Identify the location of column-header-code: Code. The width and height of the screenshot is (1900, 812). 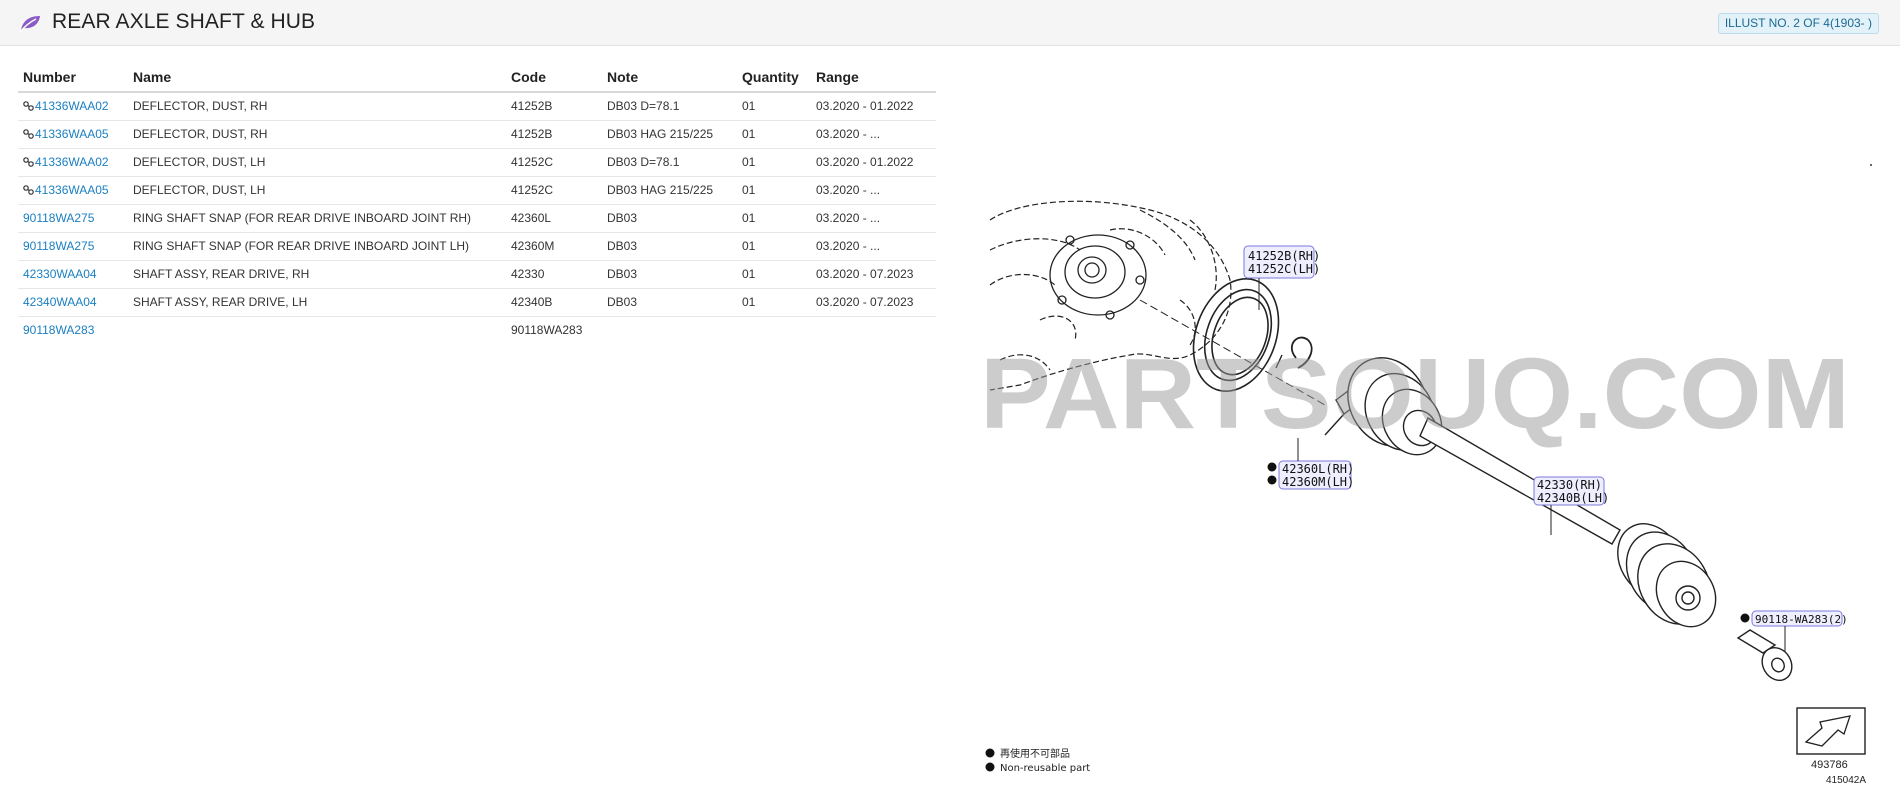
(554, 77).